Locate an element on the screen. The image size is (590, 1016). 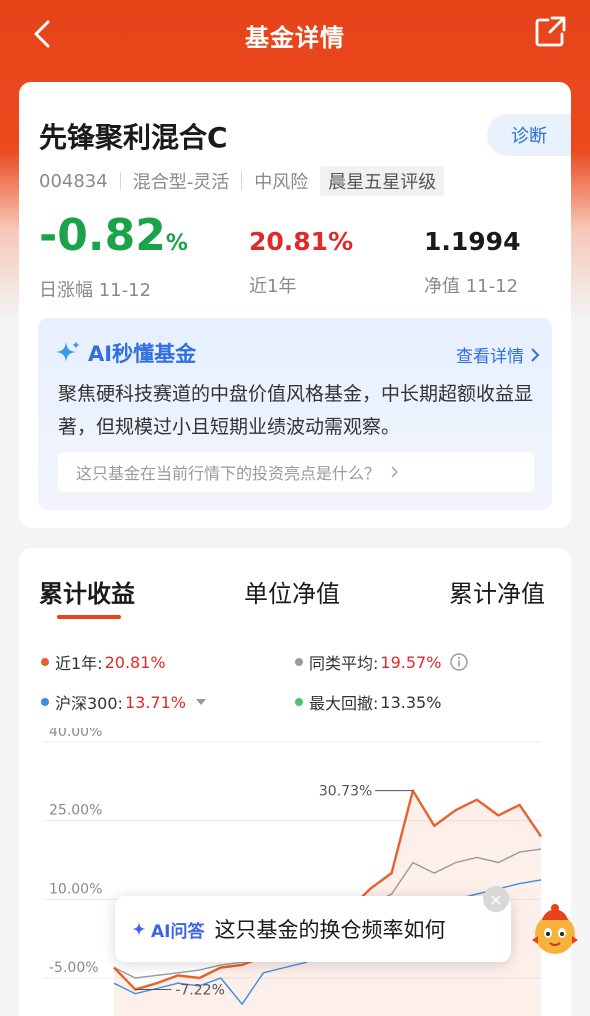
ai-summary-title: AI秒懂基金 is located at coordinates (142, 354).